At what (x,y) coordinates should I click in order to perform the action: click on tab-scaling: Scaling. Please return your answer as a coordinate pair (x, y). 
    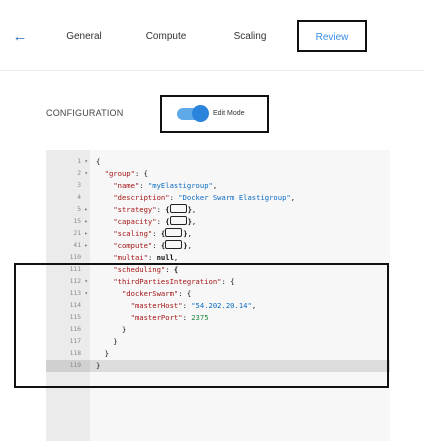
    Looking at the image, I should click on (250, 37).